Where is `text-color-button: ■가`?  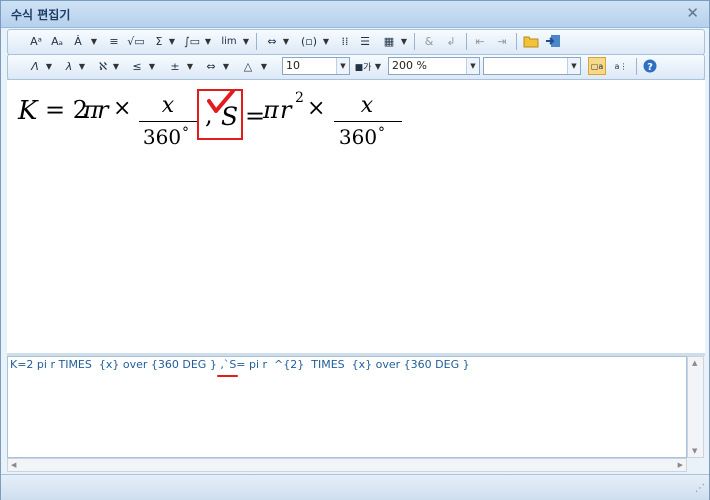 text-color-button: ■가 is located at coordinates (363, 66).